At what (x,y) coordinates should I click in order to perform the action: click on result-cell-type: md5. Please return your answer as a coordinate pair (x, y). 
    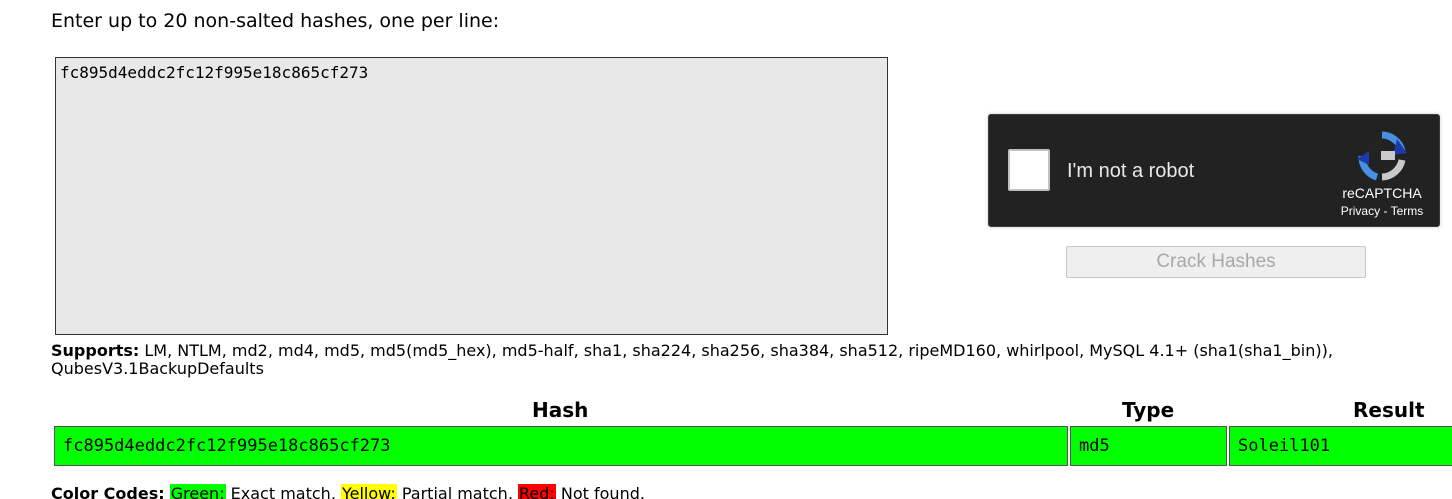
    Looking at the image, I should click on (1148, 446).